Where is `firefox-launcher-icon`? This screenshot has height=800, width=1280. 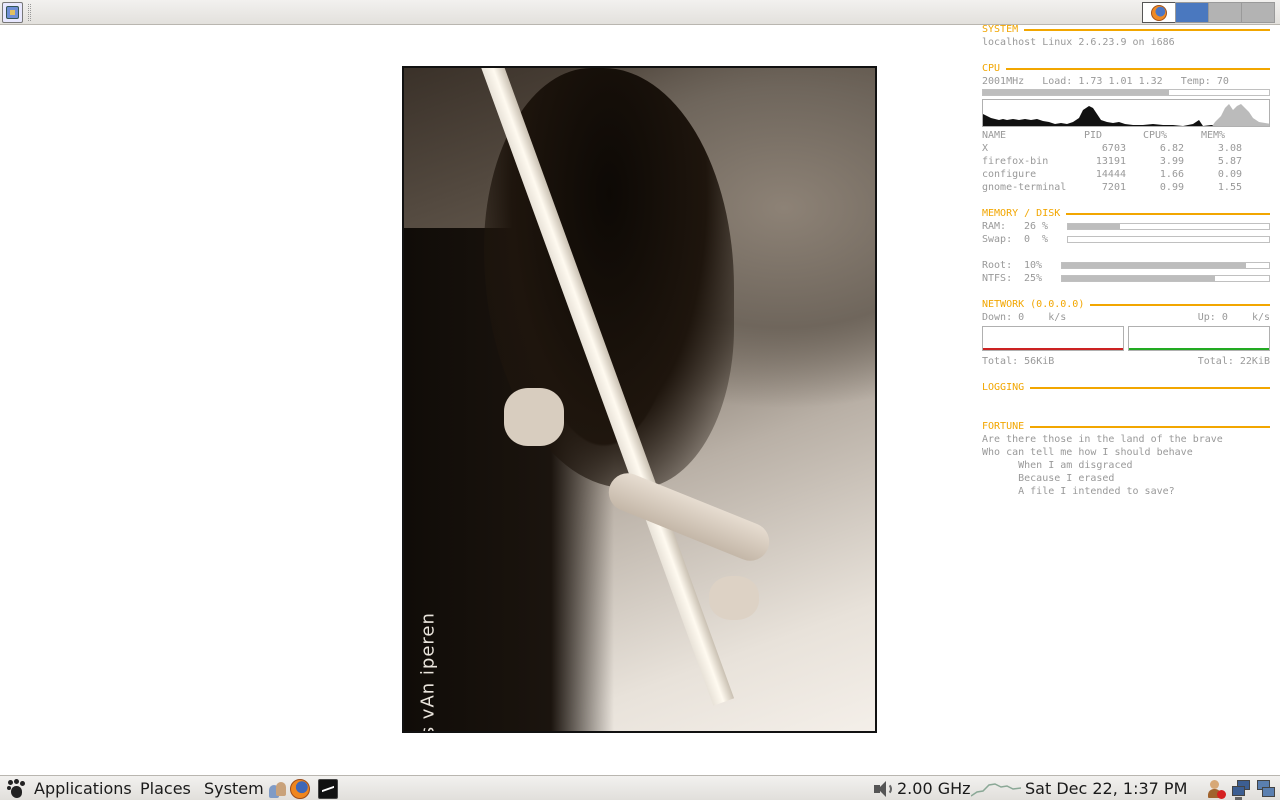
firefox-launcher-icon is located at coordinates (300, 789).